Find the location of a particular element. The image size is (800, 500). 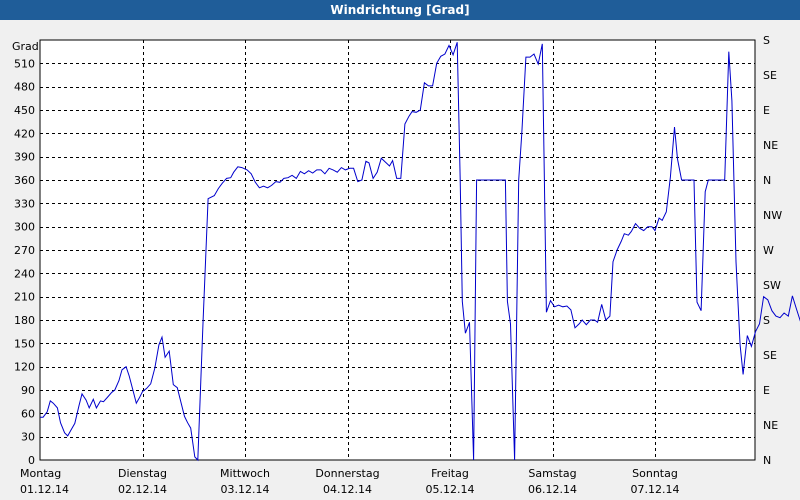

y-tick-label: 60 is located at coordinates (28, 413).